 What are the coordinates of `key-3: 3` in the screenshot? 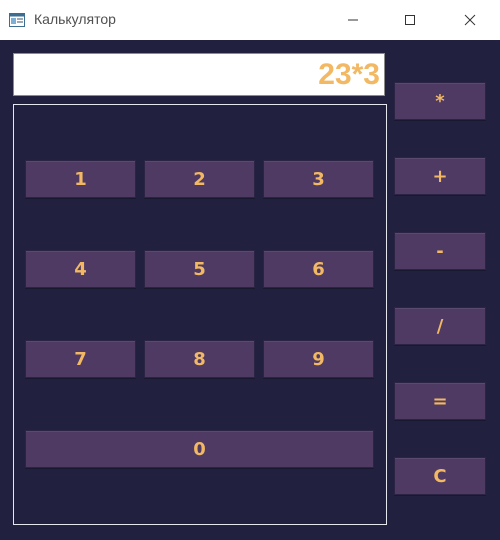 It's located at (318, 179).